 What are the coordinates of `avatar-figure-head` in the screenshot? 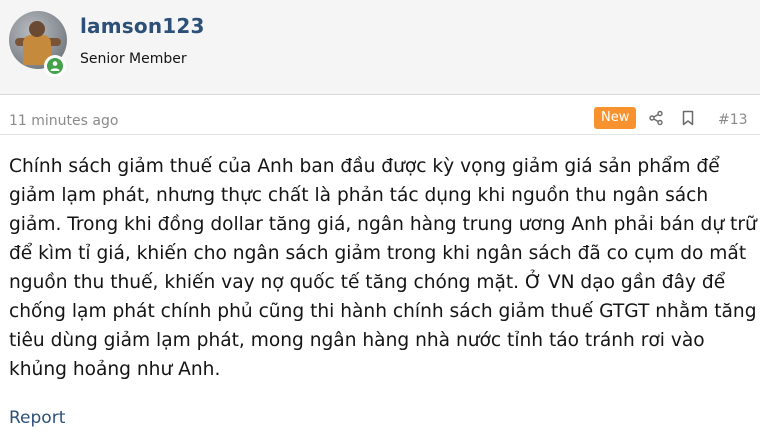 It's located at (37, 29).